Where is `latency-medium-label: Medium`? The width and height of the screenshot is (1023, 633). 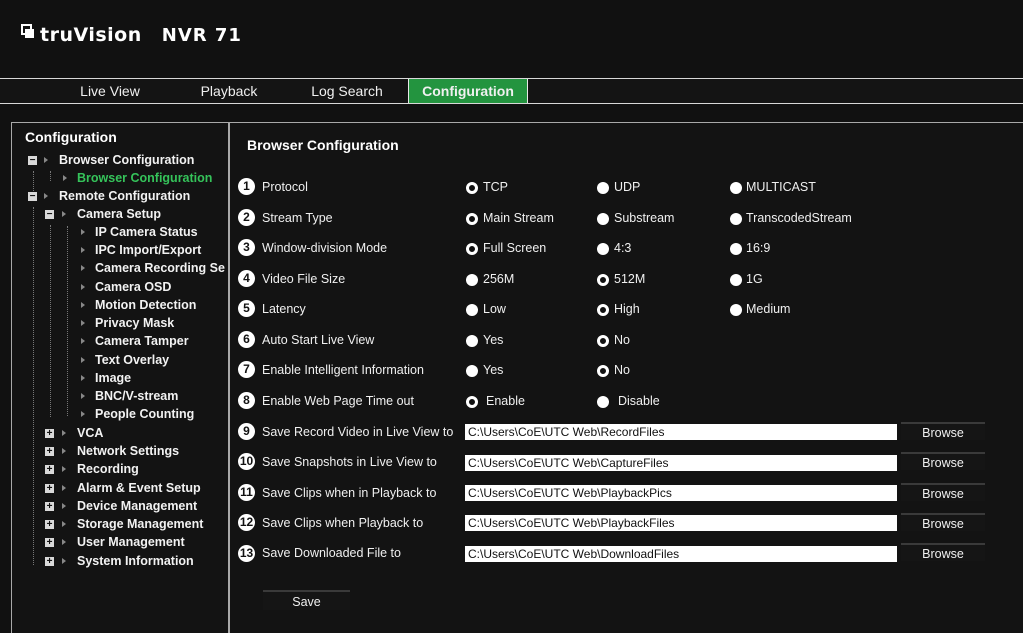 latency-medium-label: Medium is located at coordinates (768, 309).